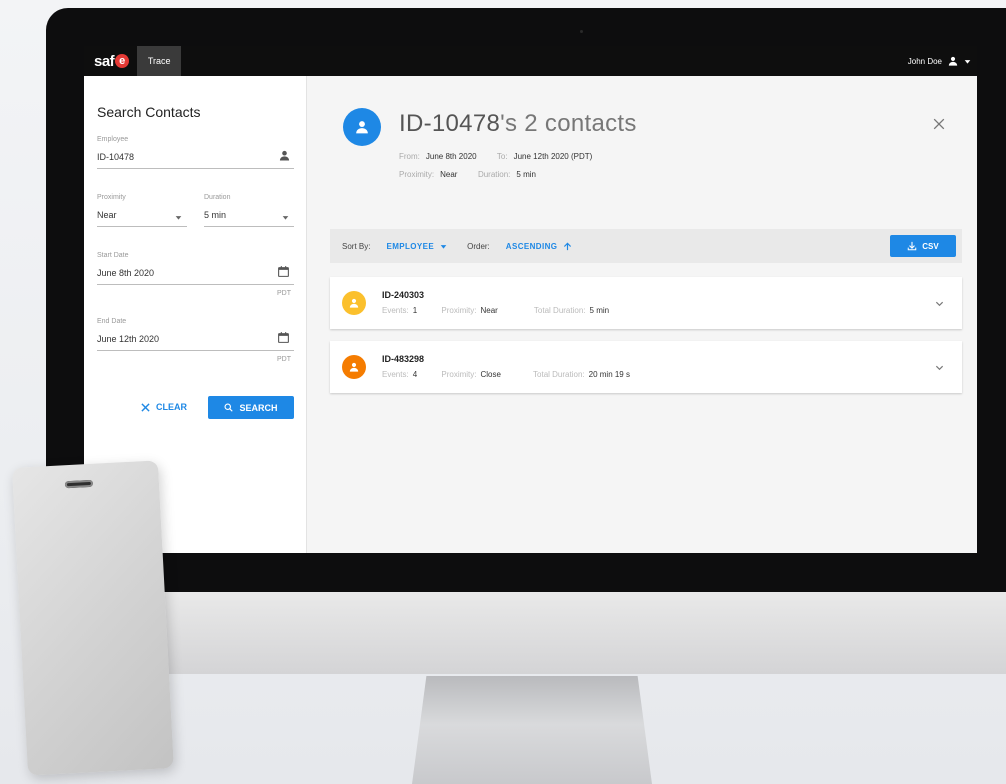 The width and height of the screenshot is (1006, 784). I want to click on csv-download-button: CSV, so click(923, 246).